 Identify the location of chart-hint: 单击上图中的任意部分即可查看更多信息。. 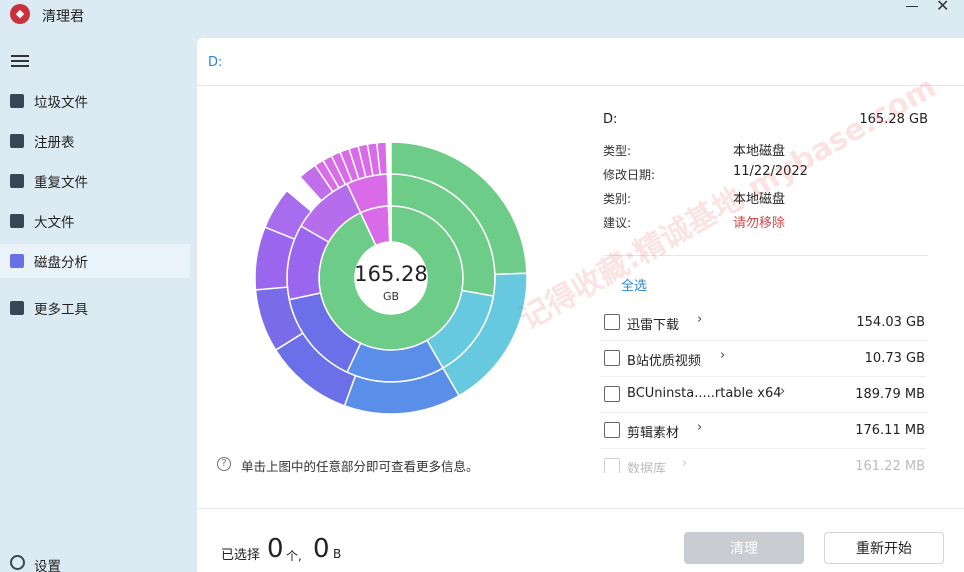
(360, 466).